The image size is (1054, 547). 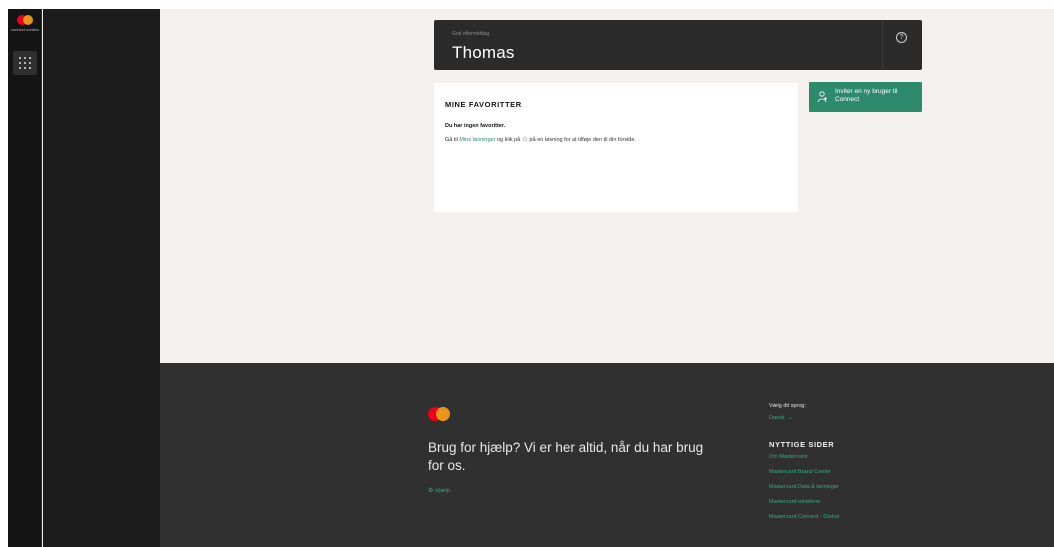 I want to click on help-link-label: Hjælp, so click(x=442, y=491).